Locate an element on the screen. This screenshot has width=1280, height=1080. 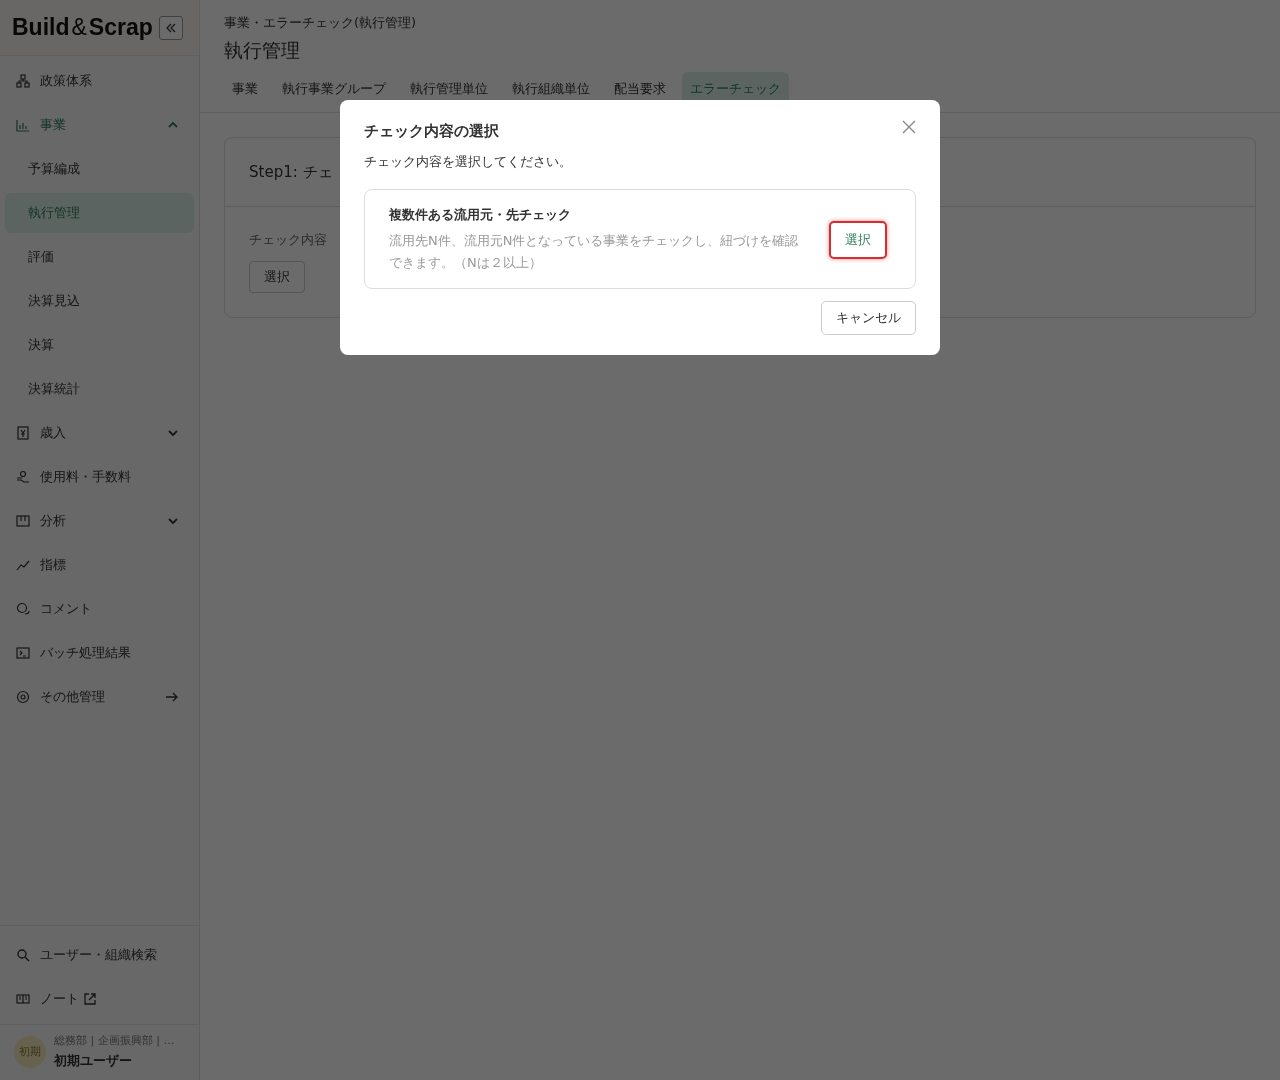
search-icon is located at coordinates (23, 955).